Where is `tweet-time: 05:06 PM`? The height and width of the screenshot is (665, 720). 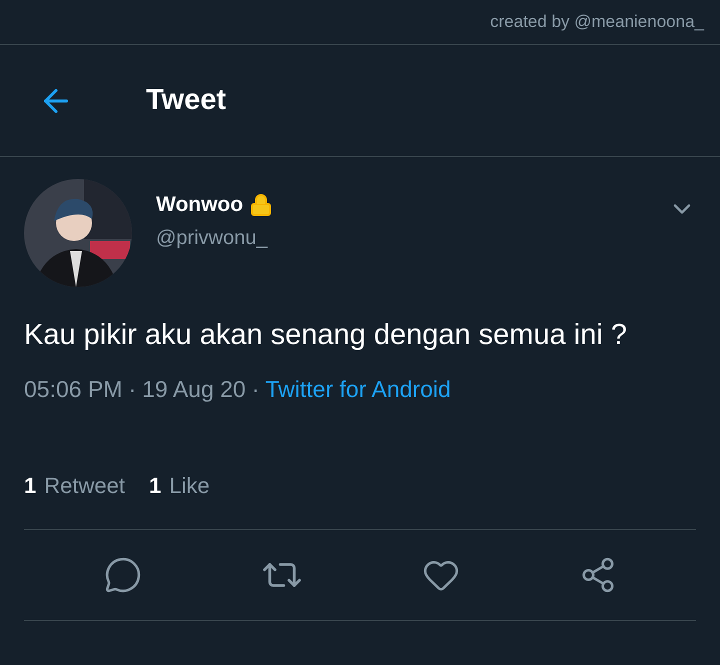
tweet-time: 05:06 PM is located at coordinates (73, 389).